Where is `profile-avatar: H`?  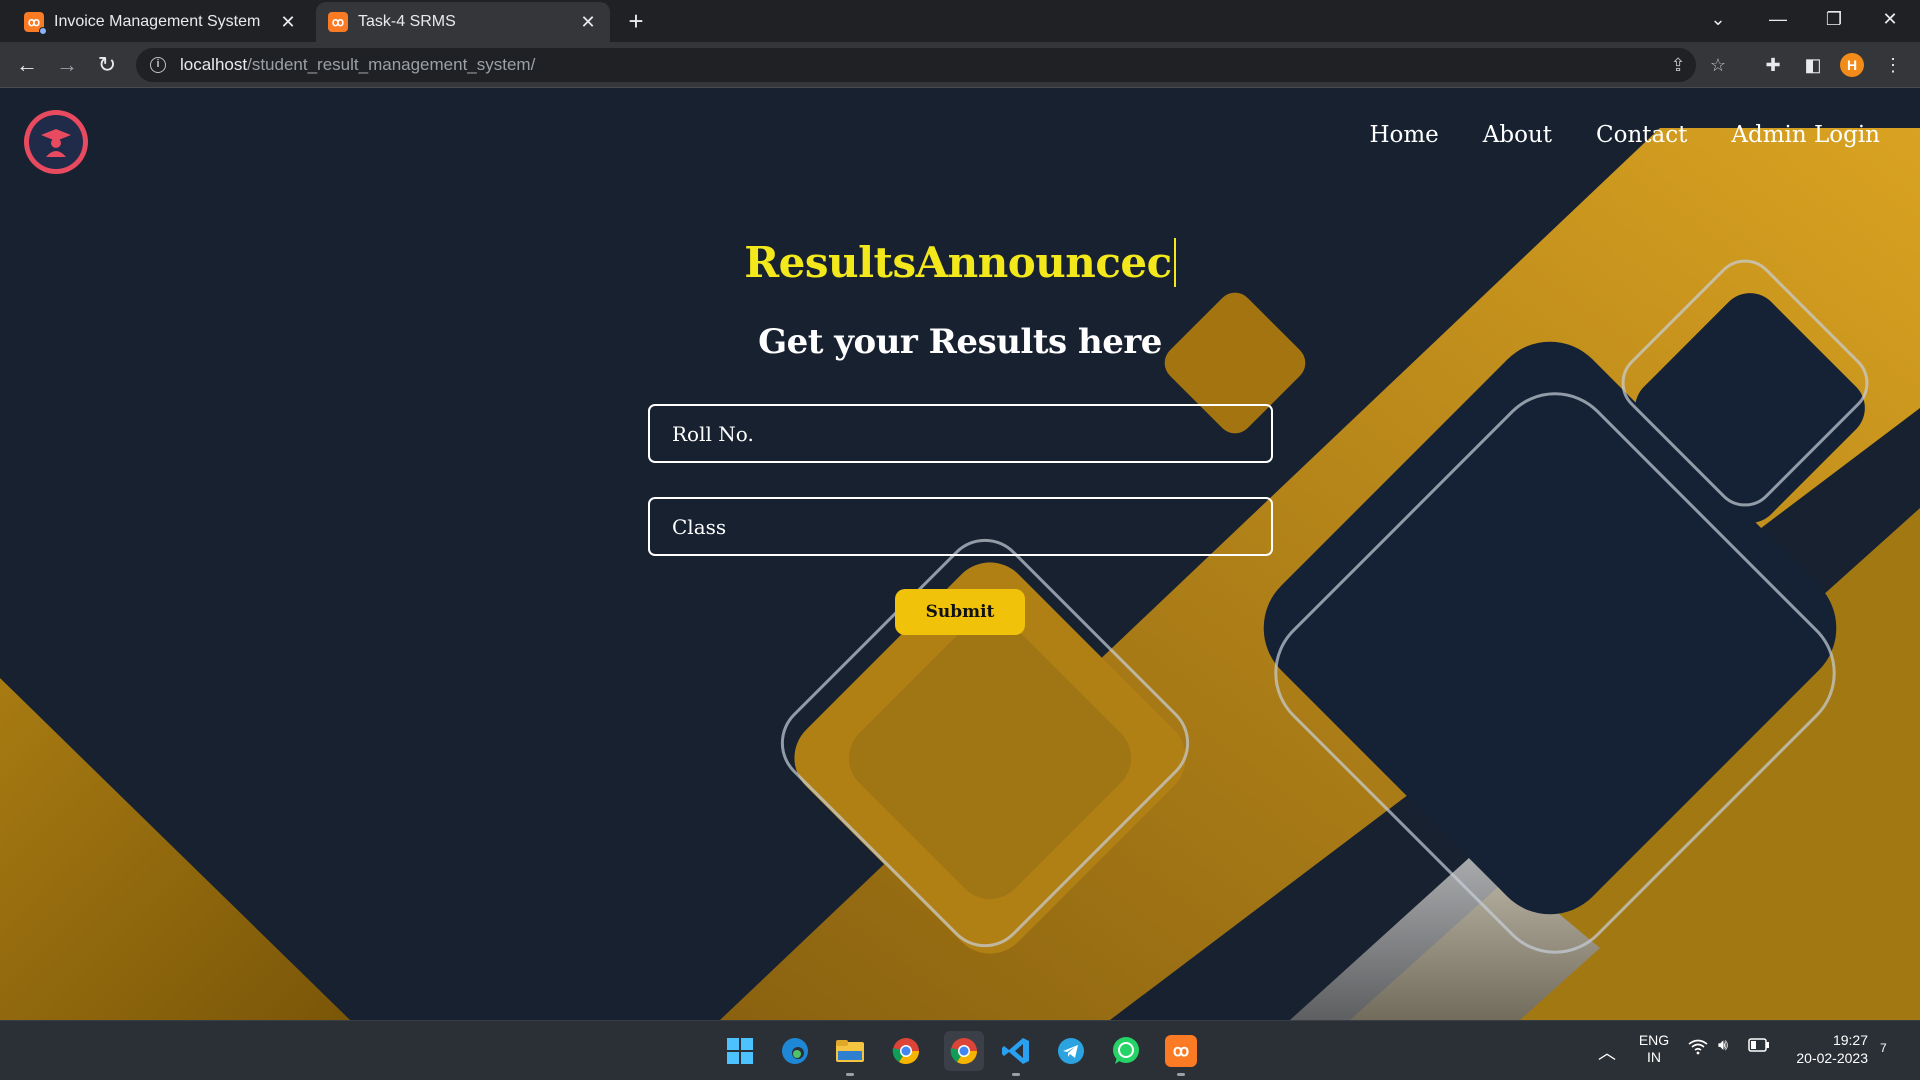
profile-avatar: H is located at coordinates (1852, 65).